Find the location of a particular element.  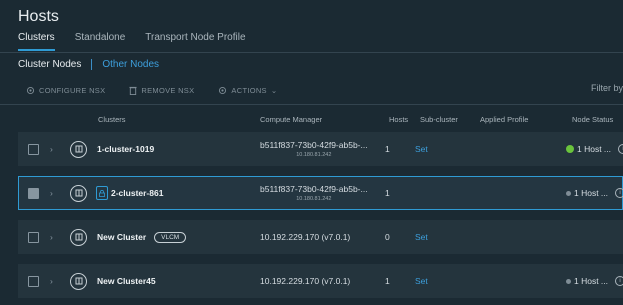

toolbar-divider is located at coordinates (311, 104).